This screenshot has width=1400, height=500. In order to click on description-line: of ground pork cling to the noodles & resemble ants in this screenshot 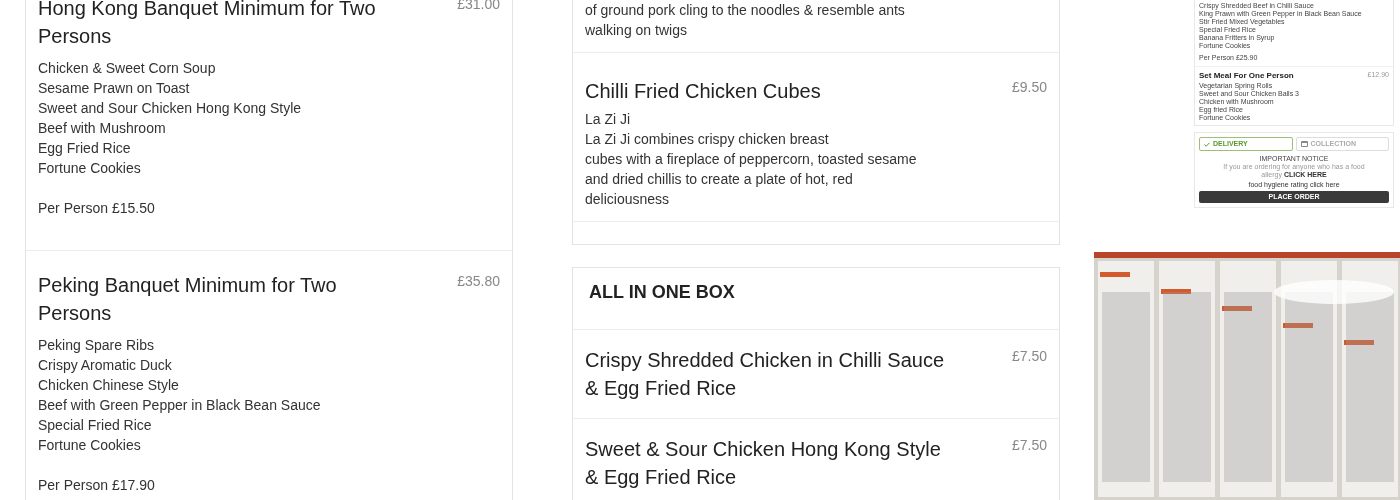, I will do `click(745, 10)`.